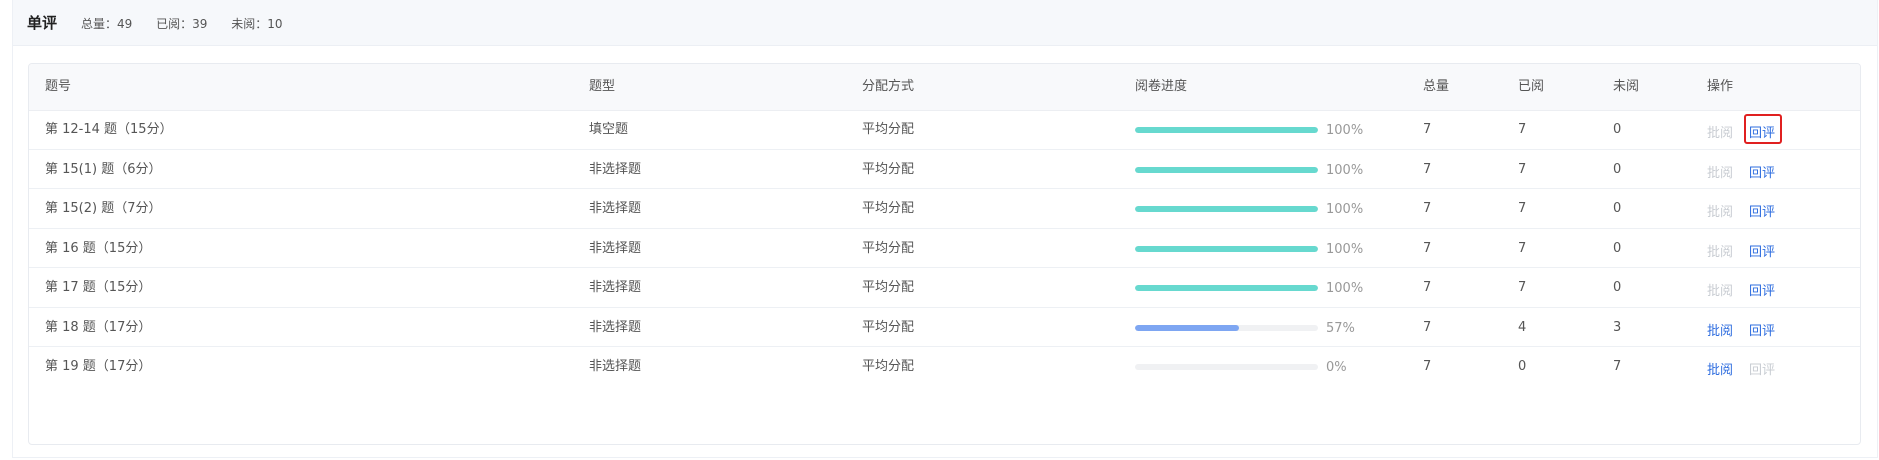 This screenshot has height=460, width=1879. I want to click on stat-read: 已阅：39, so click(182, 24).